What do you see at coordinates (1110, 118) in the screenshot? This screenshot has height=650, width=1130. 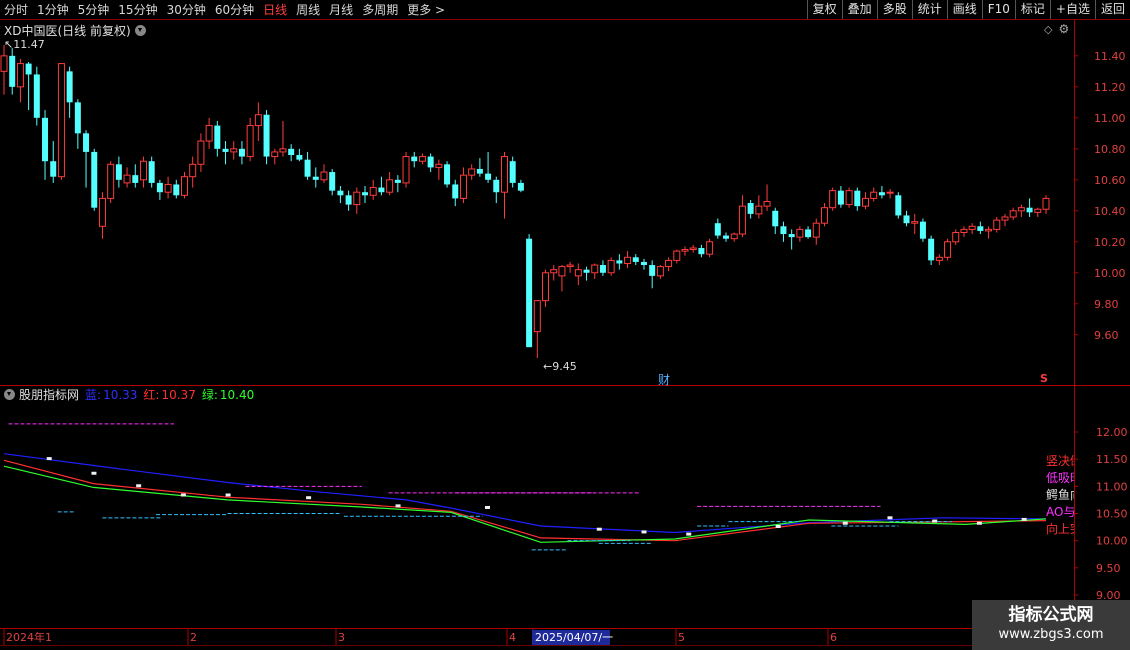 I see `price-tick-label: 11.00` at bounding box center [1110, 118].